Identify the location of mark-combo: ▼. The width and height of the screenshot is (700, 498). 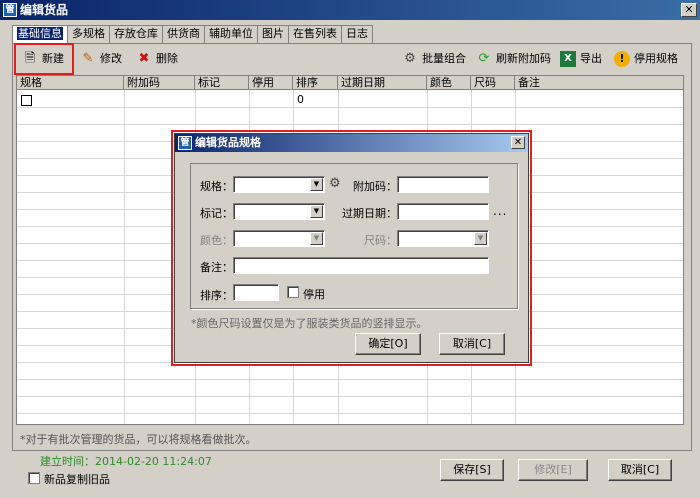
(279, 211).